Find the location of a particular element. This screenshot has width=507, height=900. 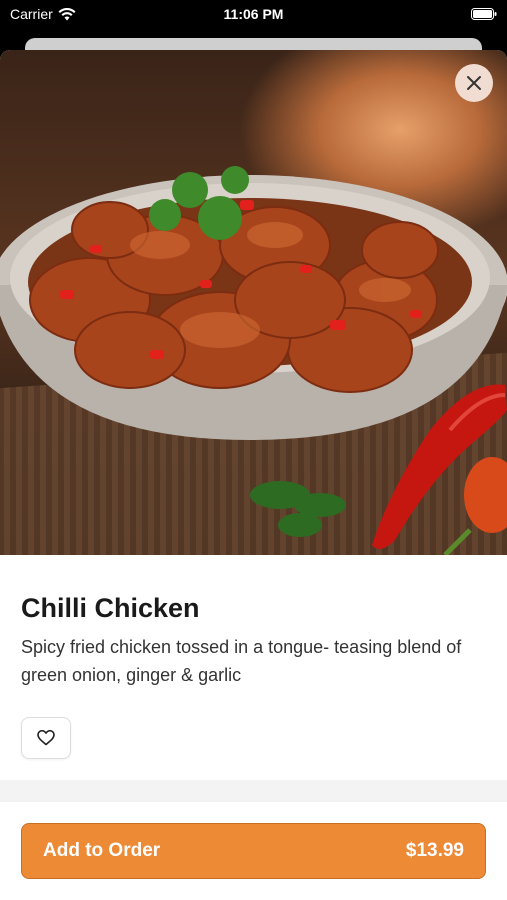

favorite-button is located at coordinates (46, 738).